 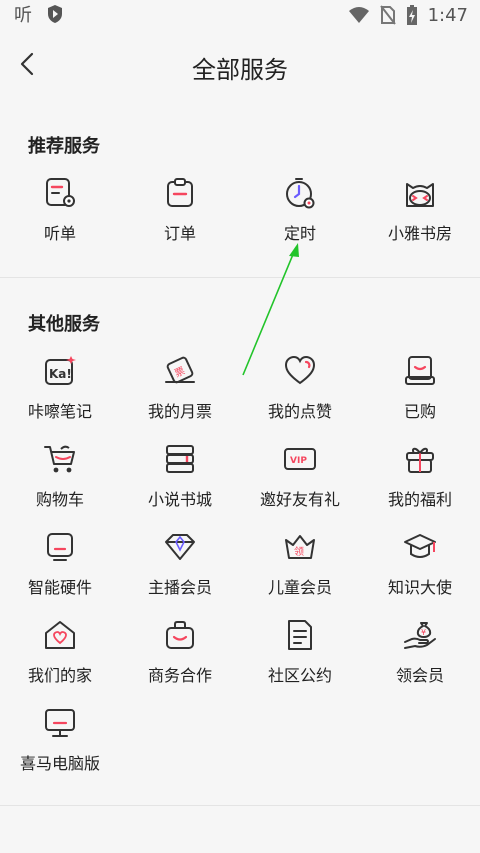 What do you see at coordinates (180, 394) in the screenshot?
I see `service-item-monthly-ticket: 票 我的月票` at bounding box center [180, 394].